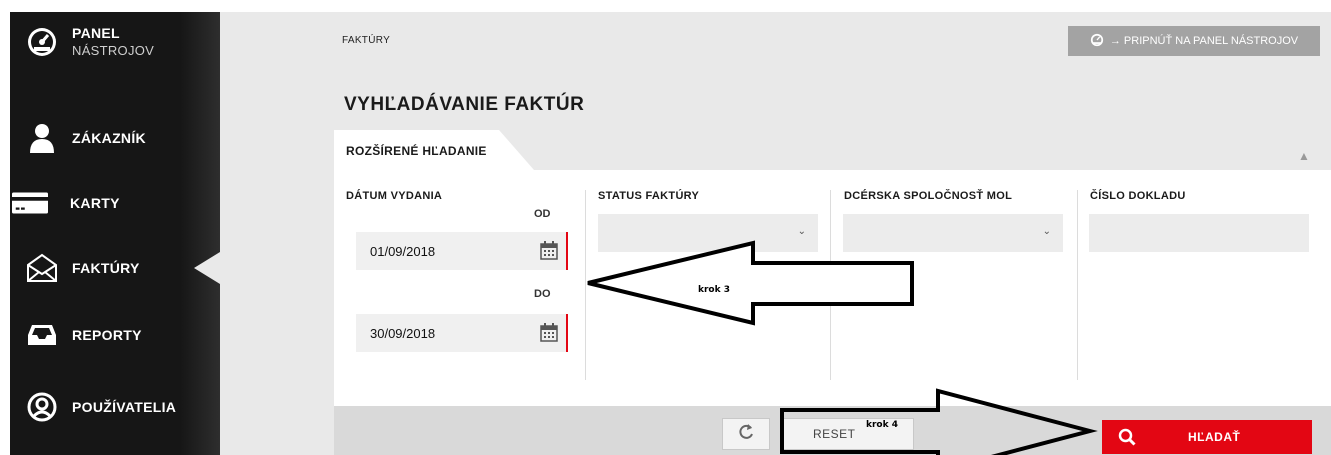 Image resolution: width=1331 pixels, height=455 pixels. Describe the element at coordinates (115, 42) in the screenshot. I see `sidebar-item-dashboard: PANEL NÁSTROJOV` at that location.